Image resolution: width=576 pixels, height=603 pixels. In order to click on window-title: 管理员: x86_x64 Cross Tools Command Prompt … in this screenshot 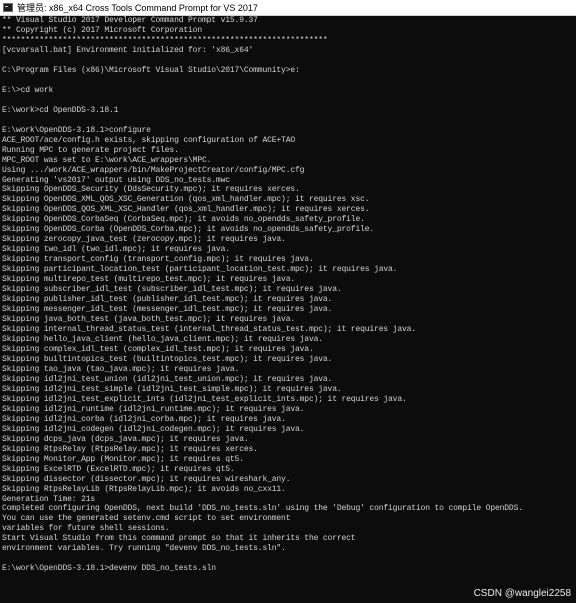, I will do `click(137, 8)`.